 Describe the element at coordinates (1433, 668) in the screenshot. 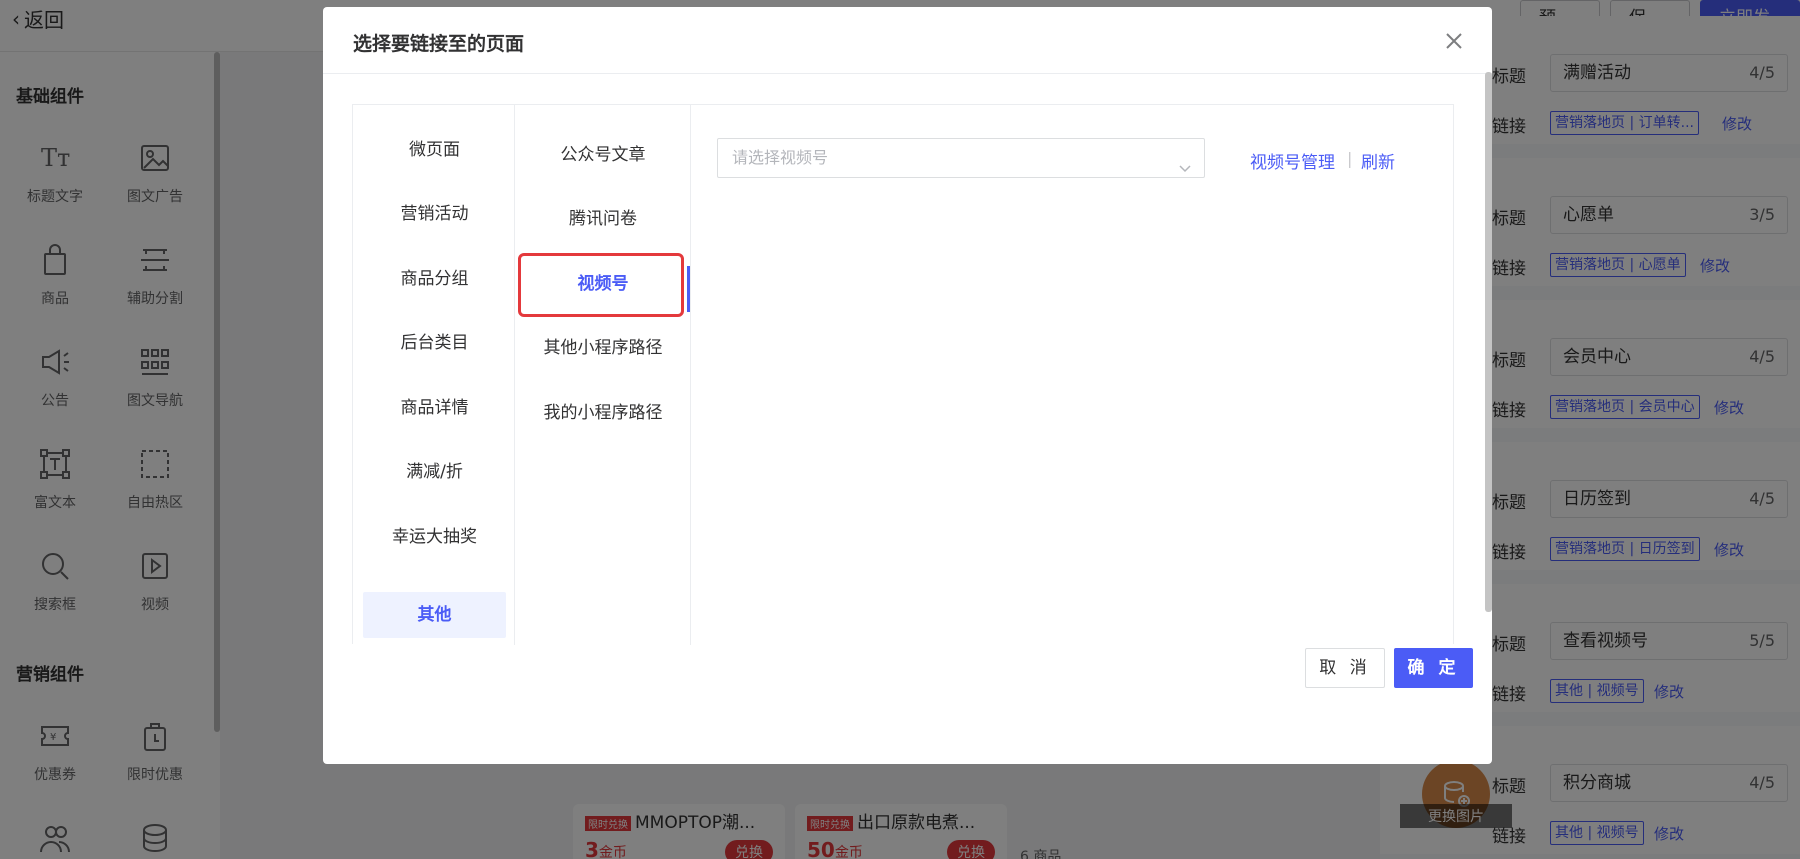

I see `confirm-button: 确 定` at that location.